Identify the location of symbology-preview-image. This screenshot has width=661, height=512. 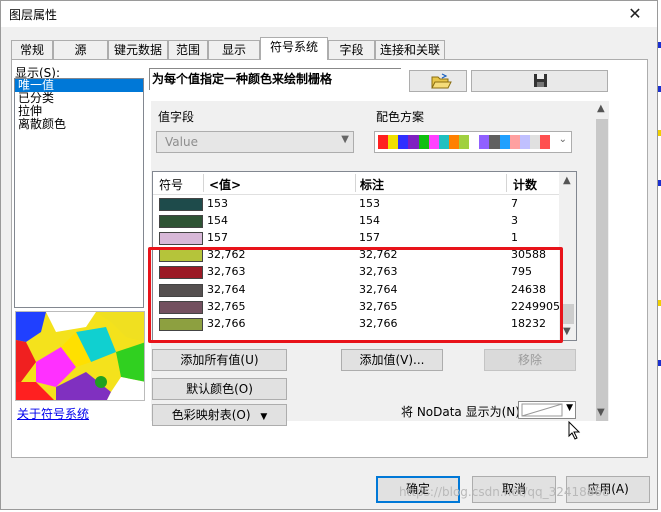
(80, 356).